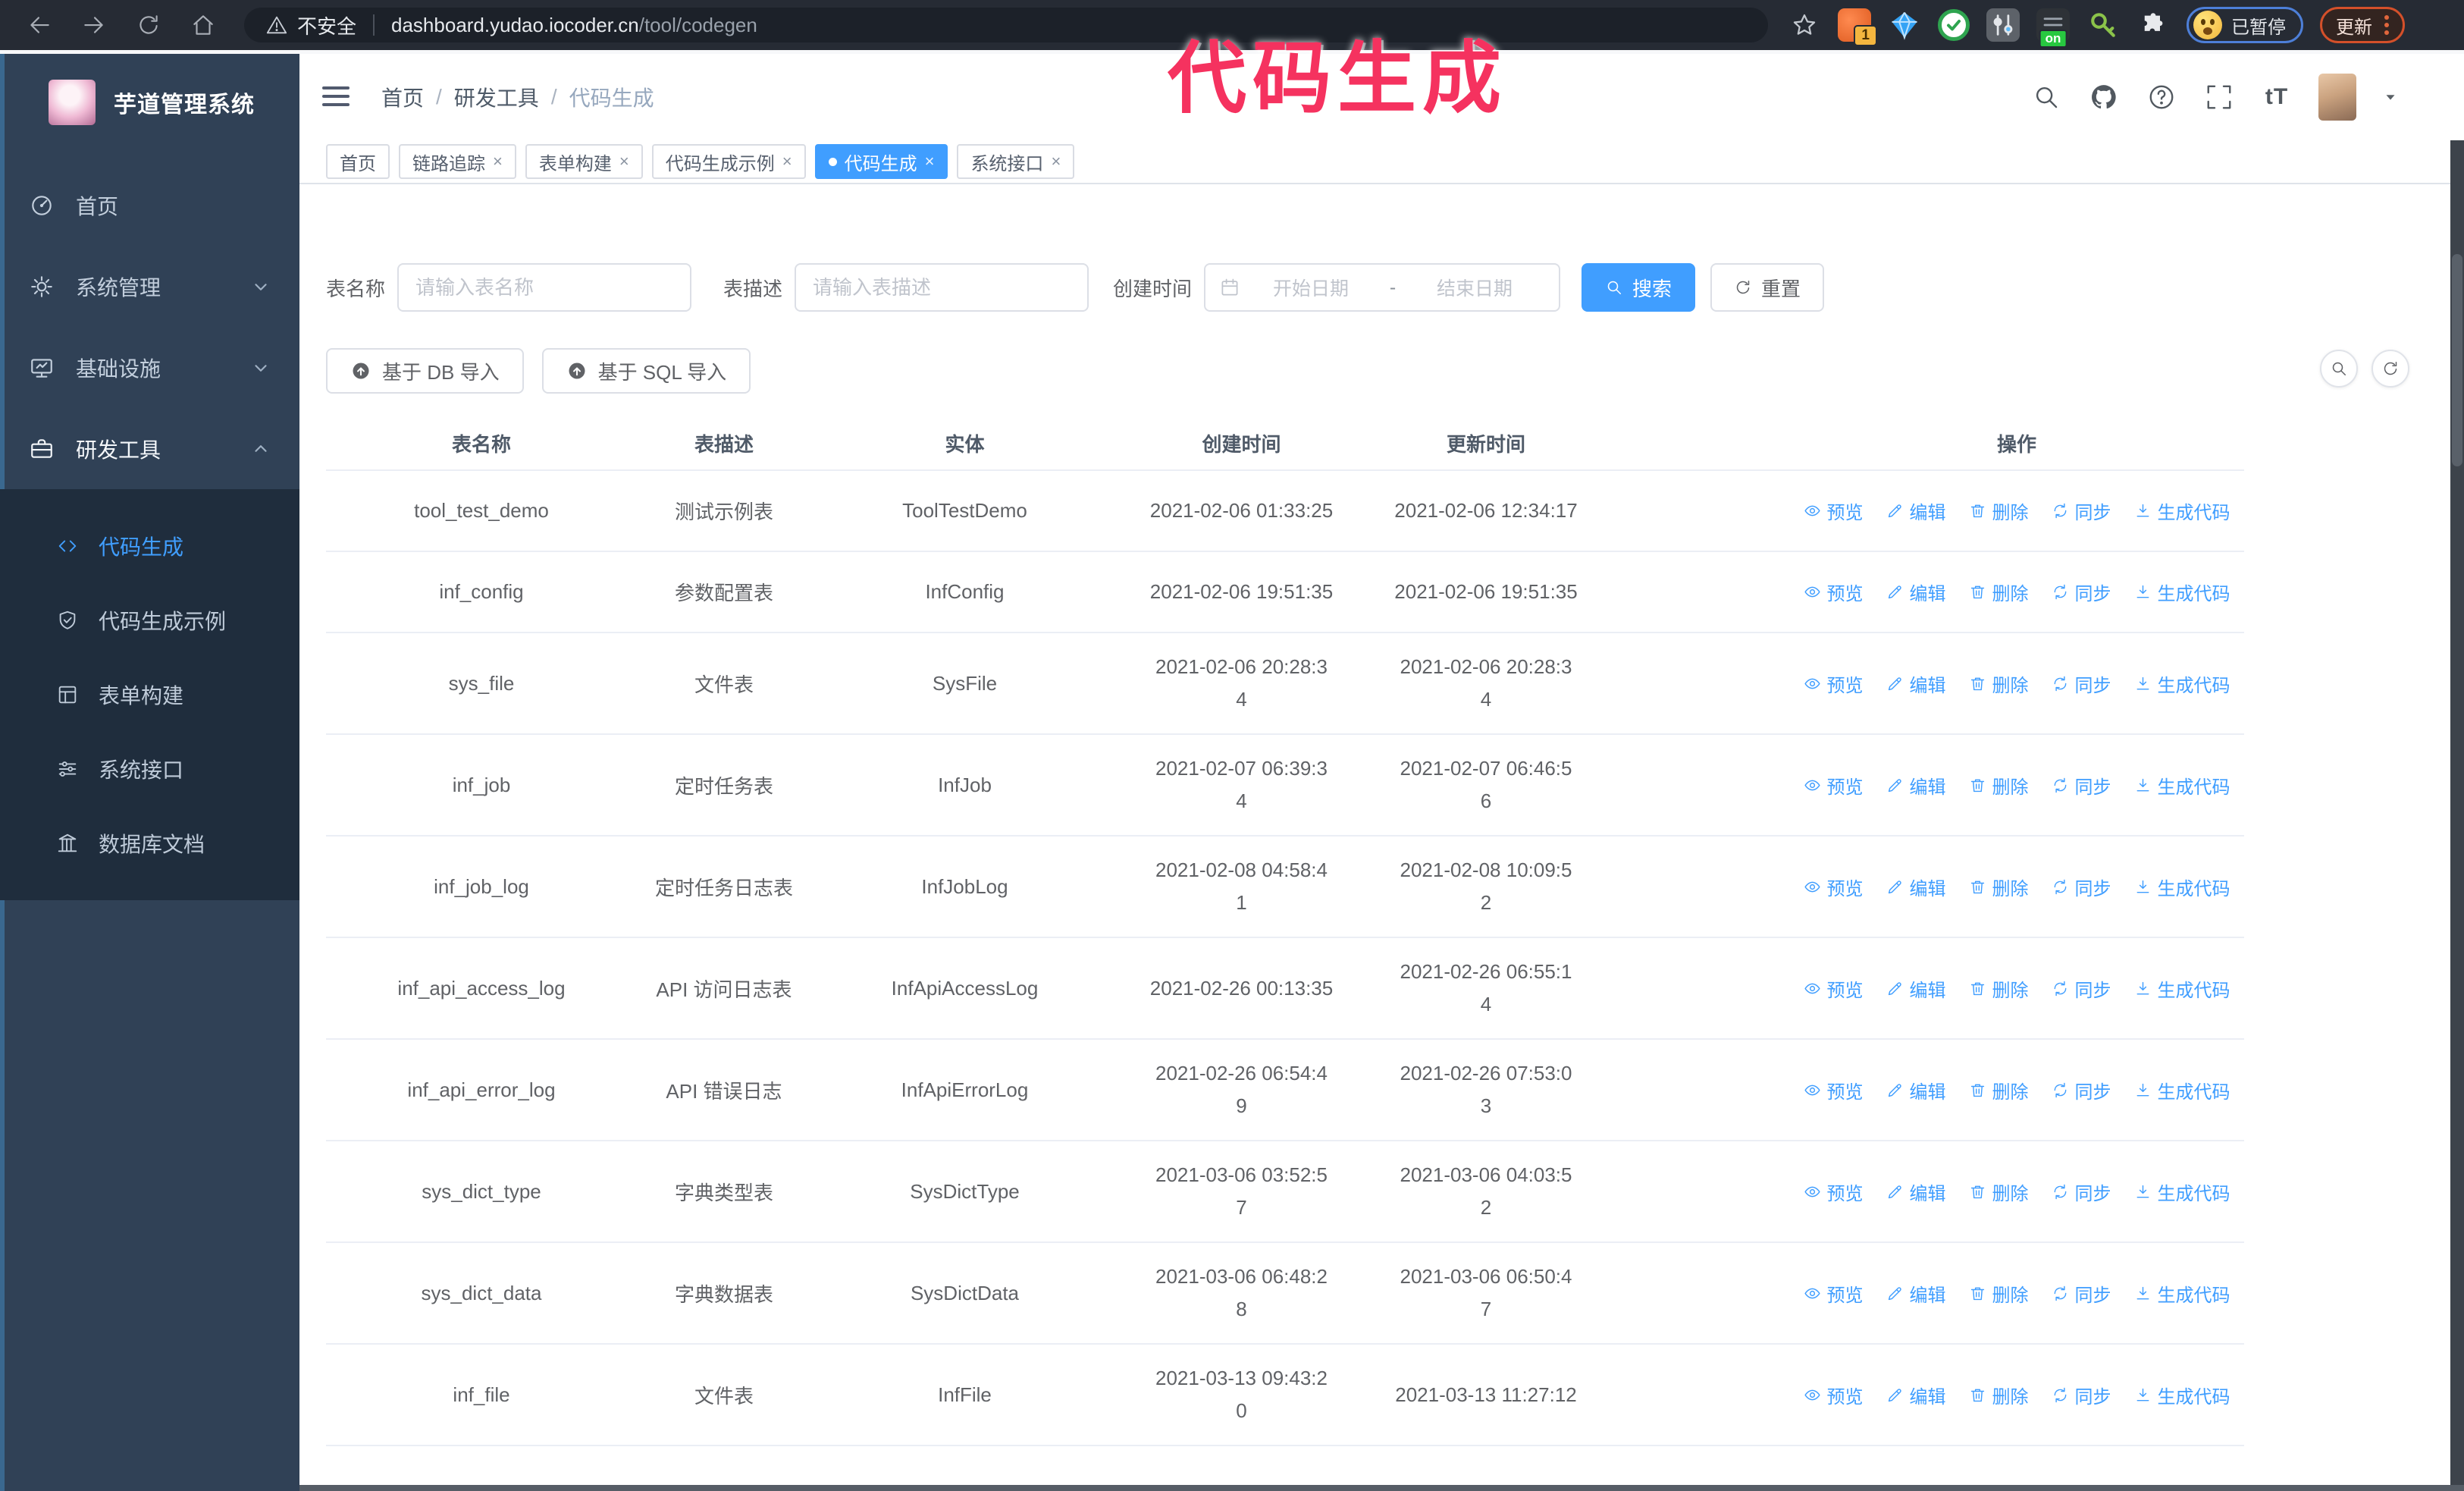 The width and height of the screenshot is (2464, 1491). I want to click on search-icon, so click(2046, 97).